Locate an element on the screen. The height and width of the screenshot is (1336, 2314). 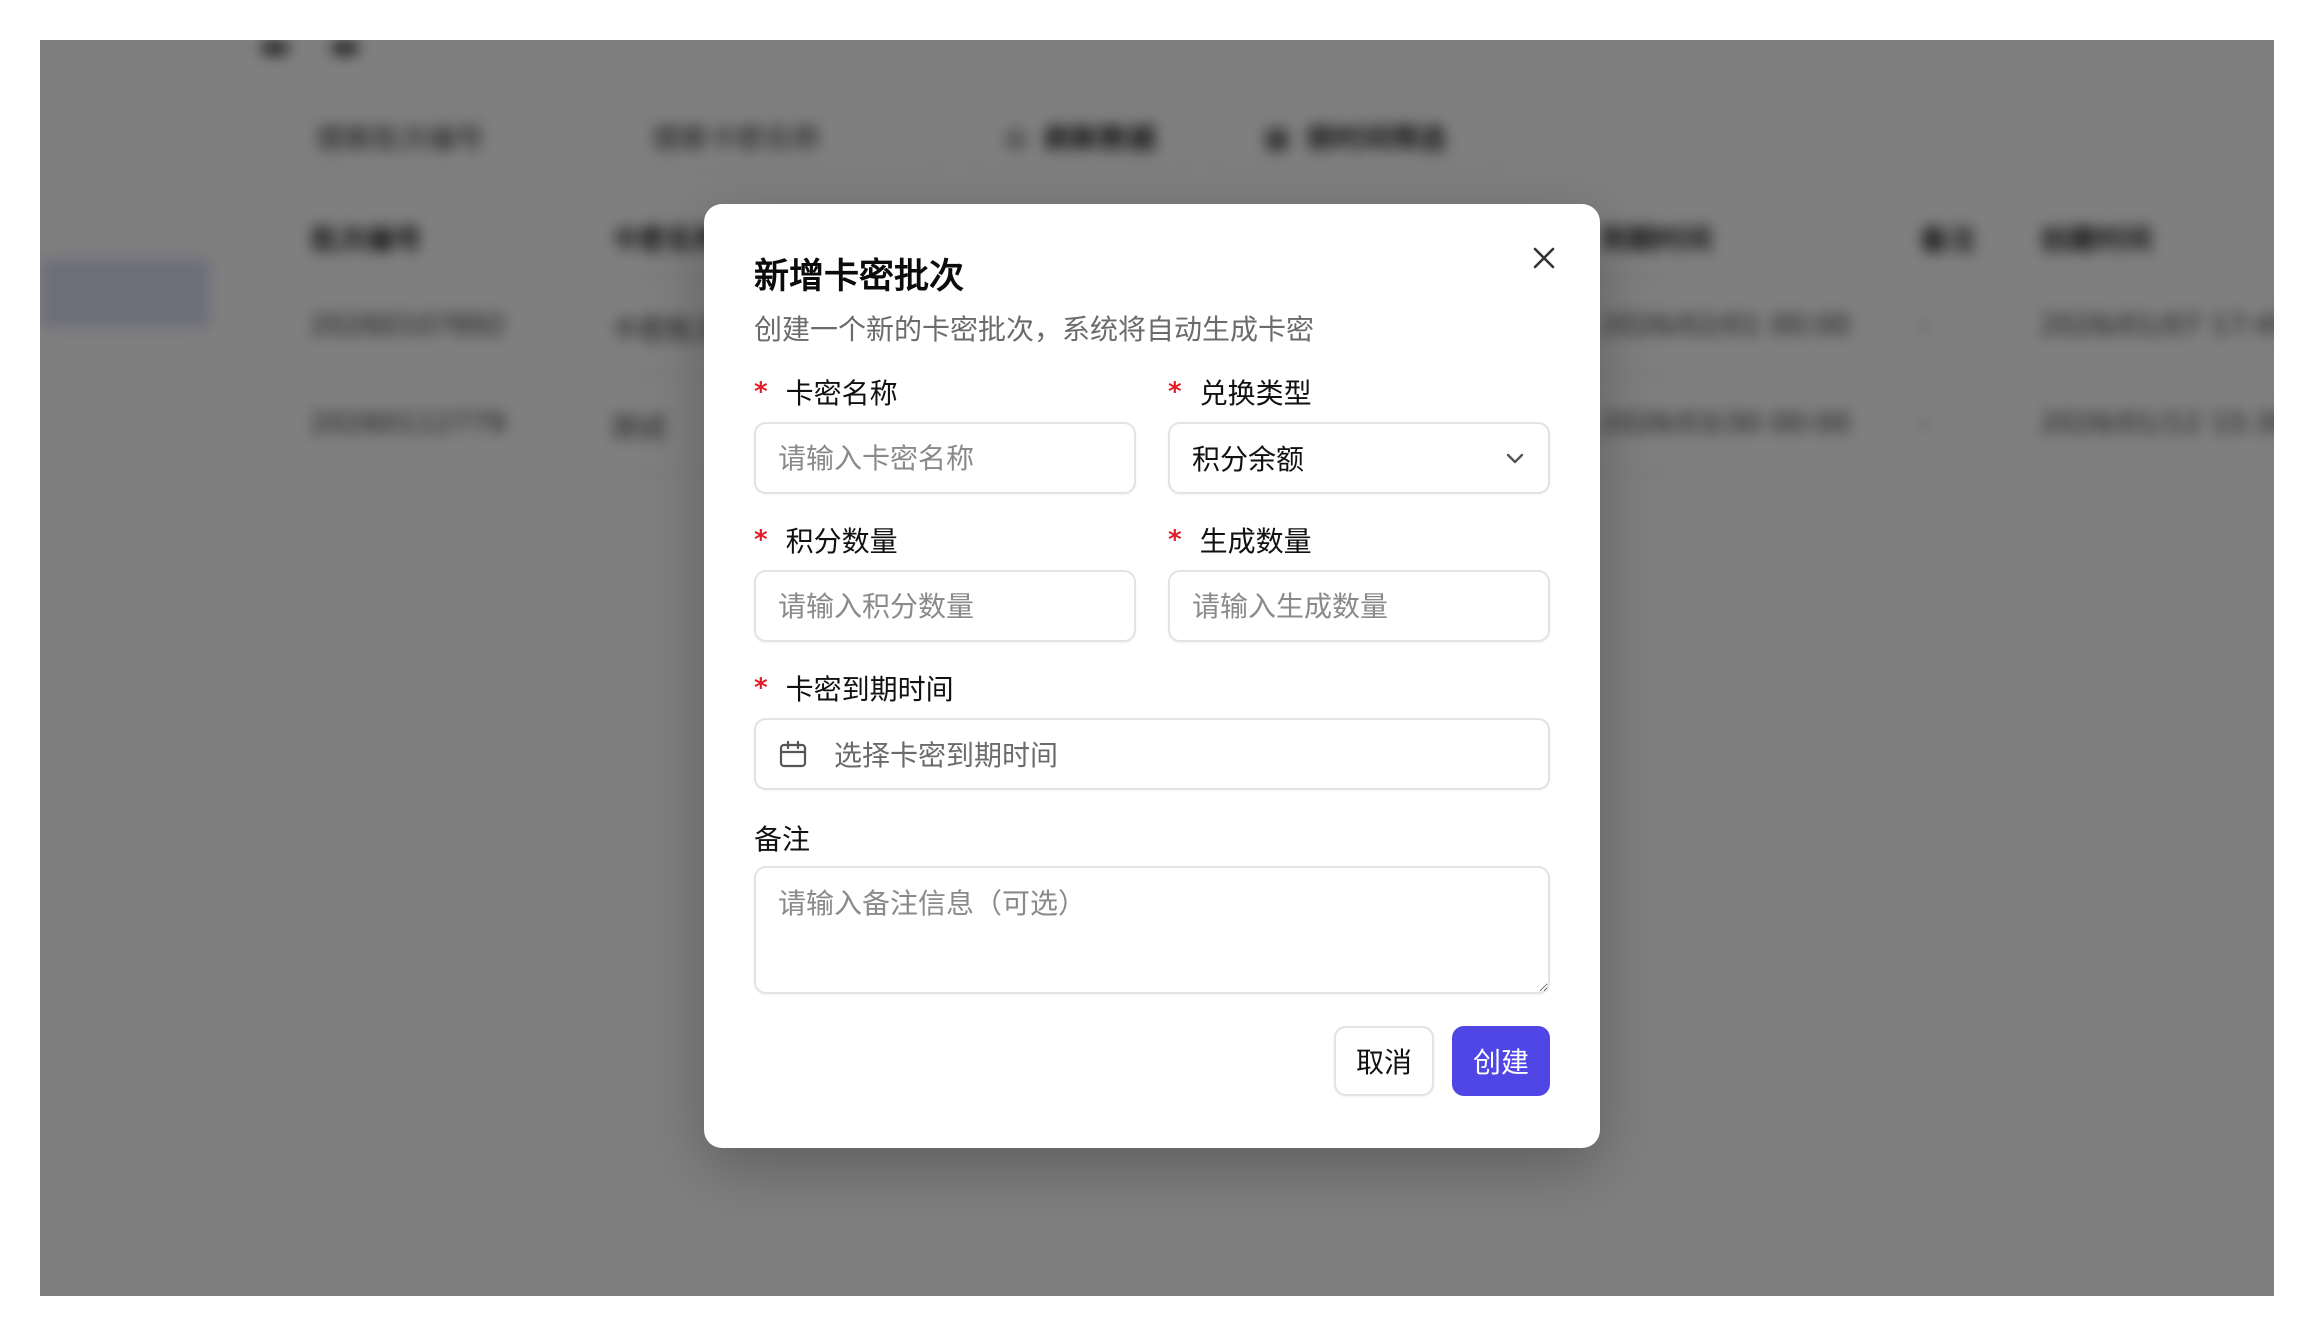
quantity-label-text: 生成数量 is located at coordinates (1255, 541).